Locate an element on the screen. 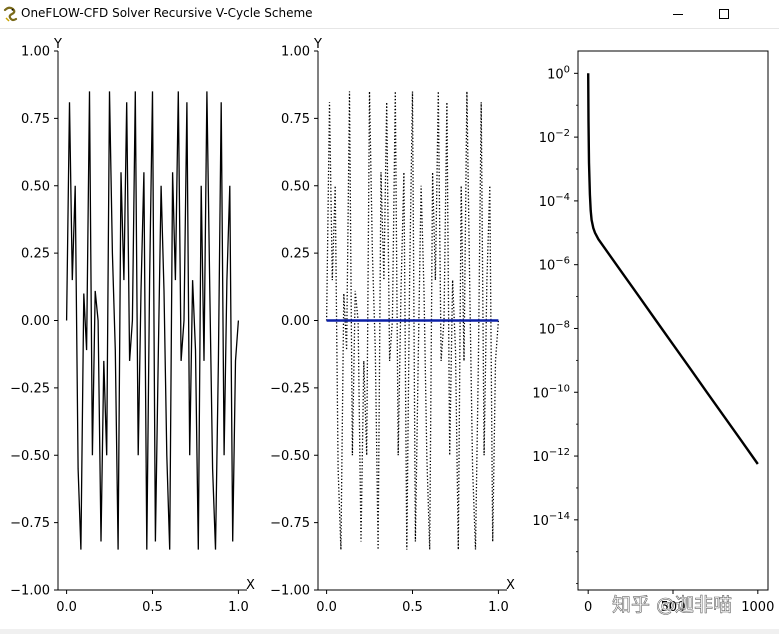  y-tick-exponent: −2 is located at coordinates (562, 133).